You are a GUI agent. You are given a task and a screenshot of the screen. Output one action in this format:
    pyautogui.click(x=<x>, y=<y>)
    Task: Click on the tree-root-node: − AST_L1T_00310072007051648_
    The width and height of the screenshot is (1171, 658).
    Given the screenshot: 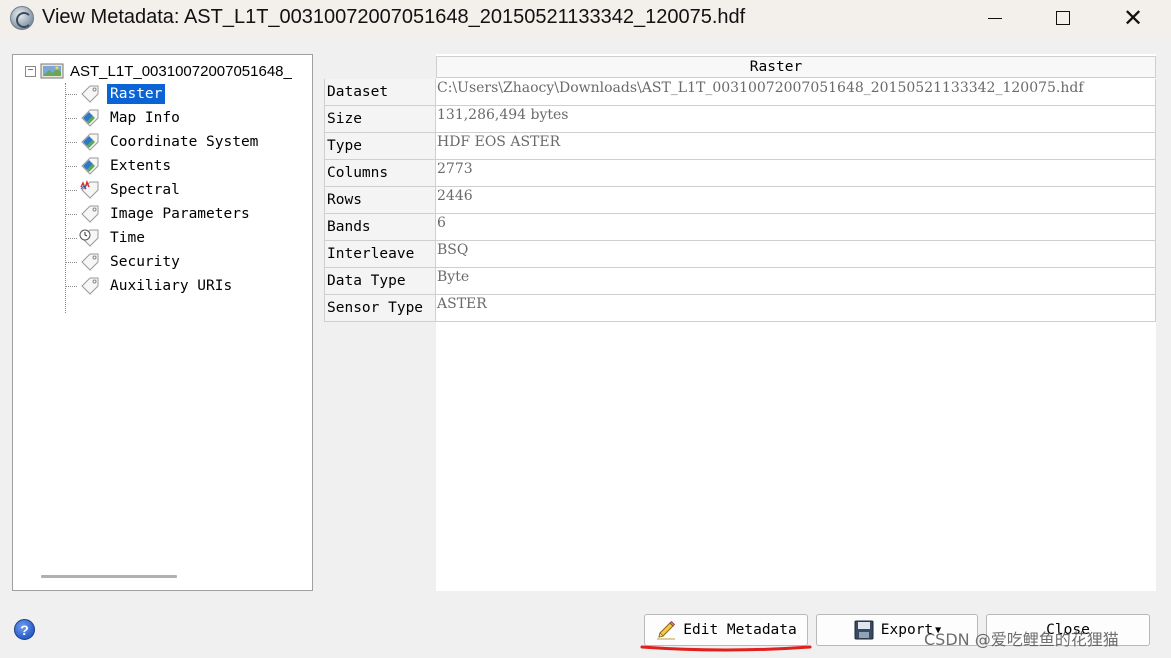 What is the action you would take?
    pyautogui.click(x=158, y=71)
    